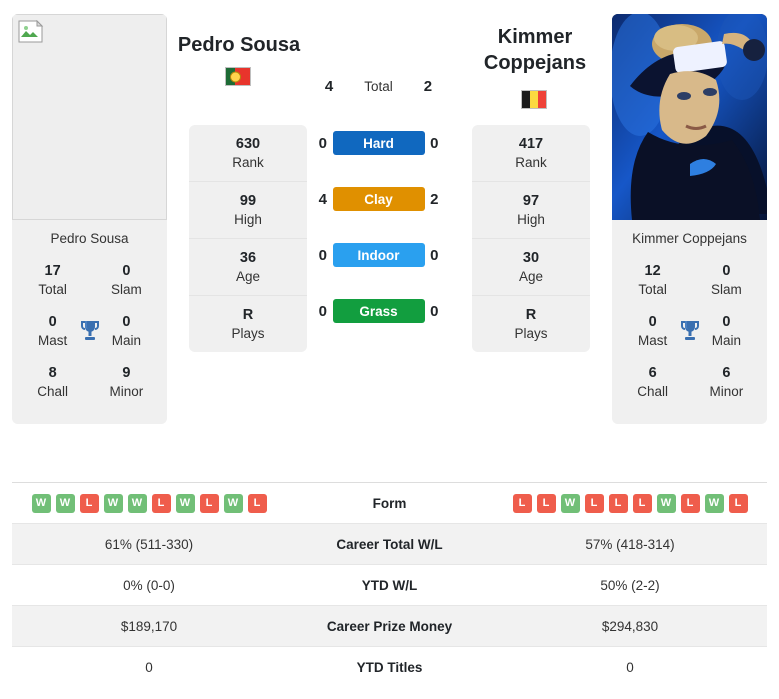 The width and height of the screenshot is (779, 699). I want to click on right-titles-main: 0 Main, so click(726, 331).